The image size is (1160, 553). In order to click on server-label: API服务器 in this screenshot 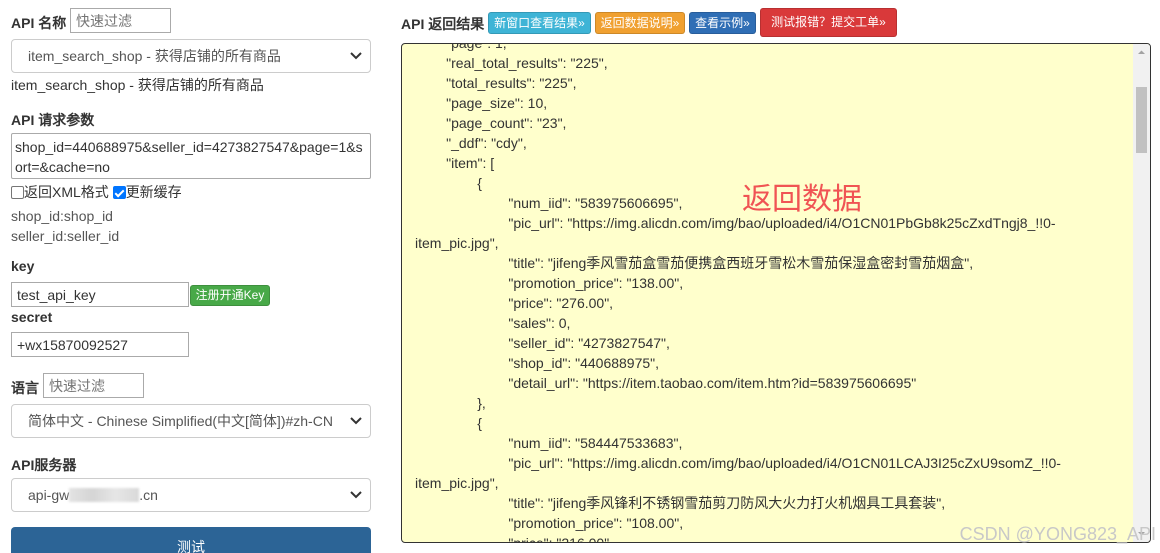, I will do `click(44, 465)`.